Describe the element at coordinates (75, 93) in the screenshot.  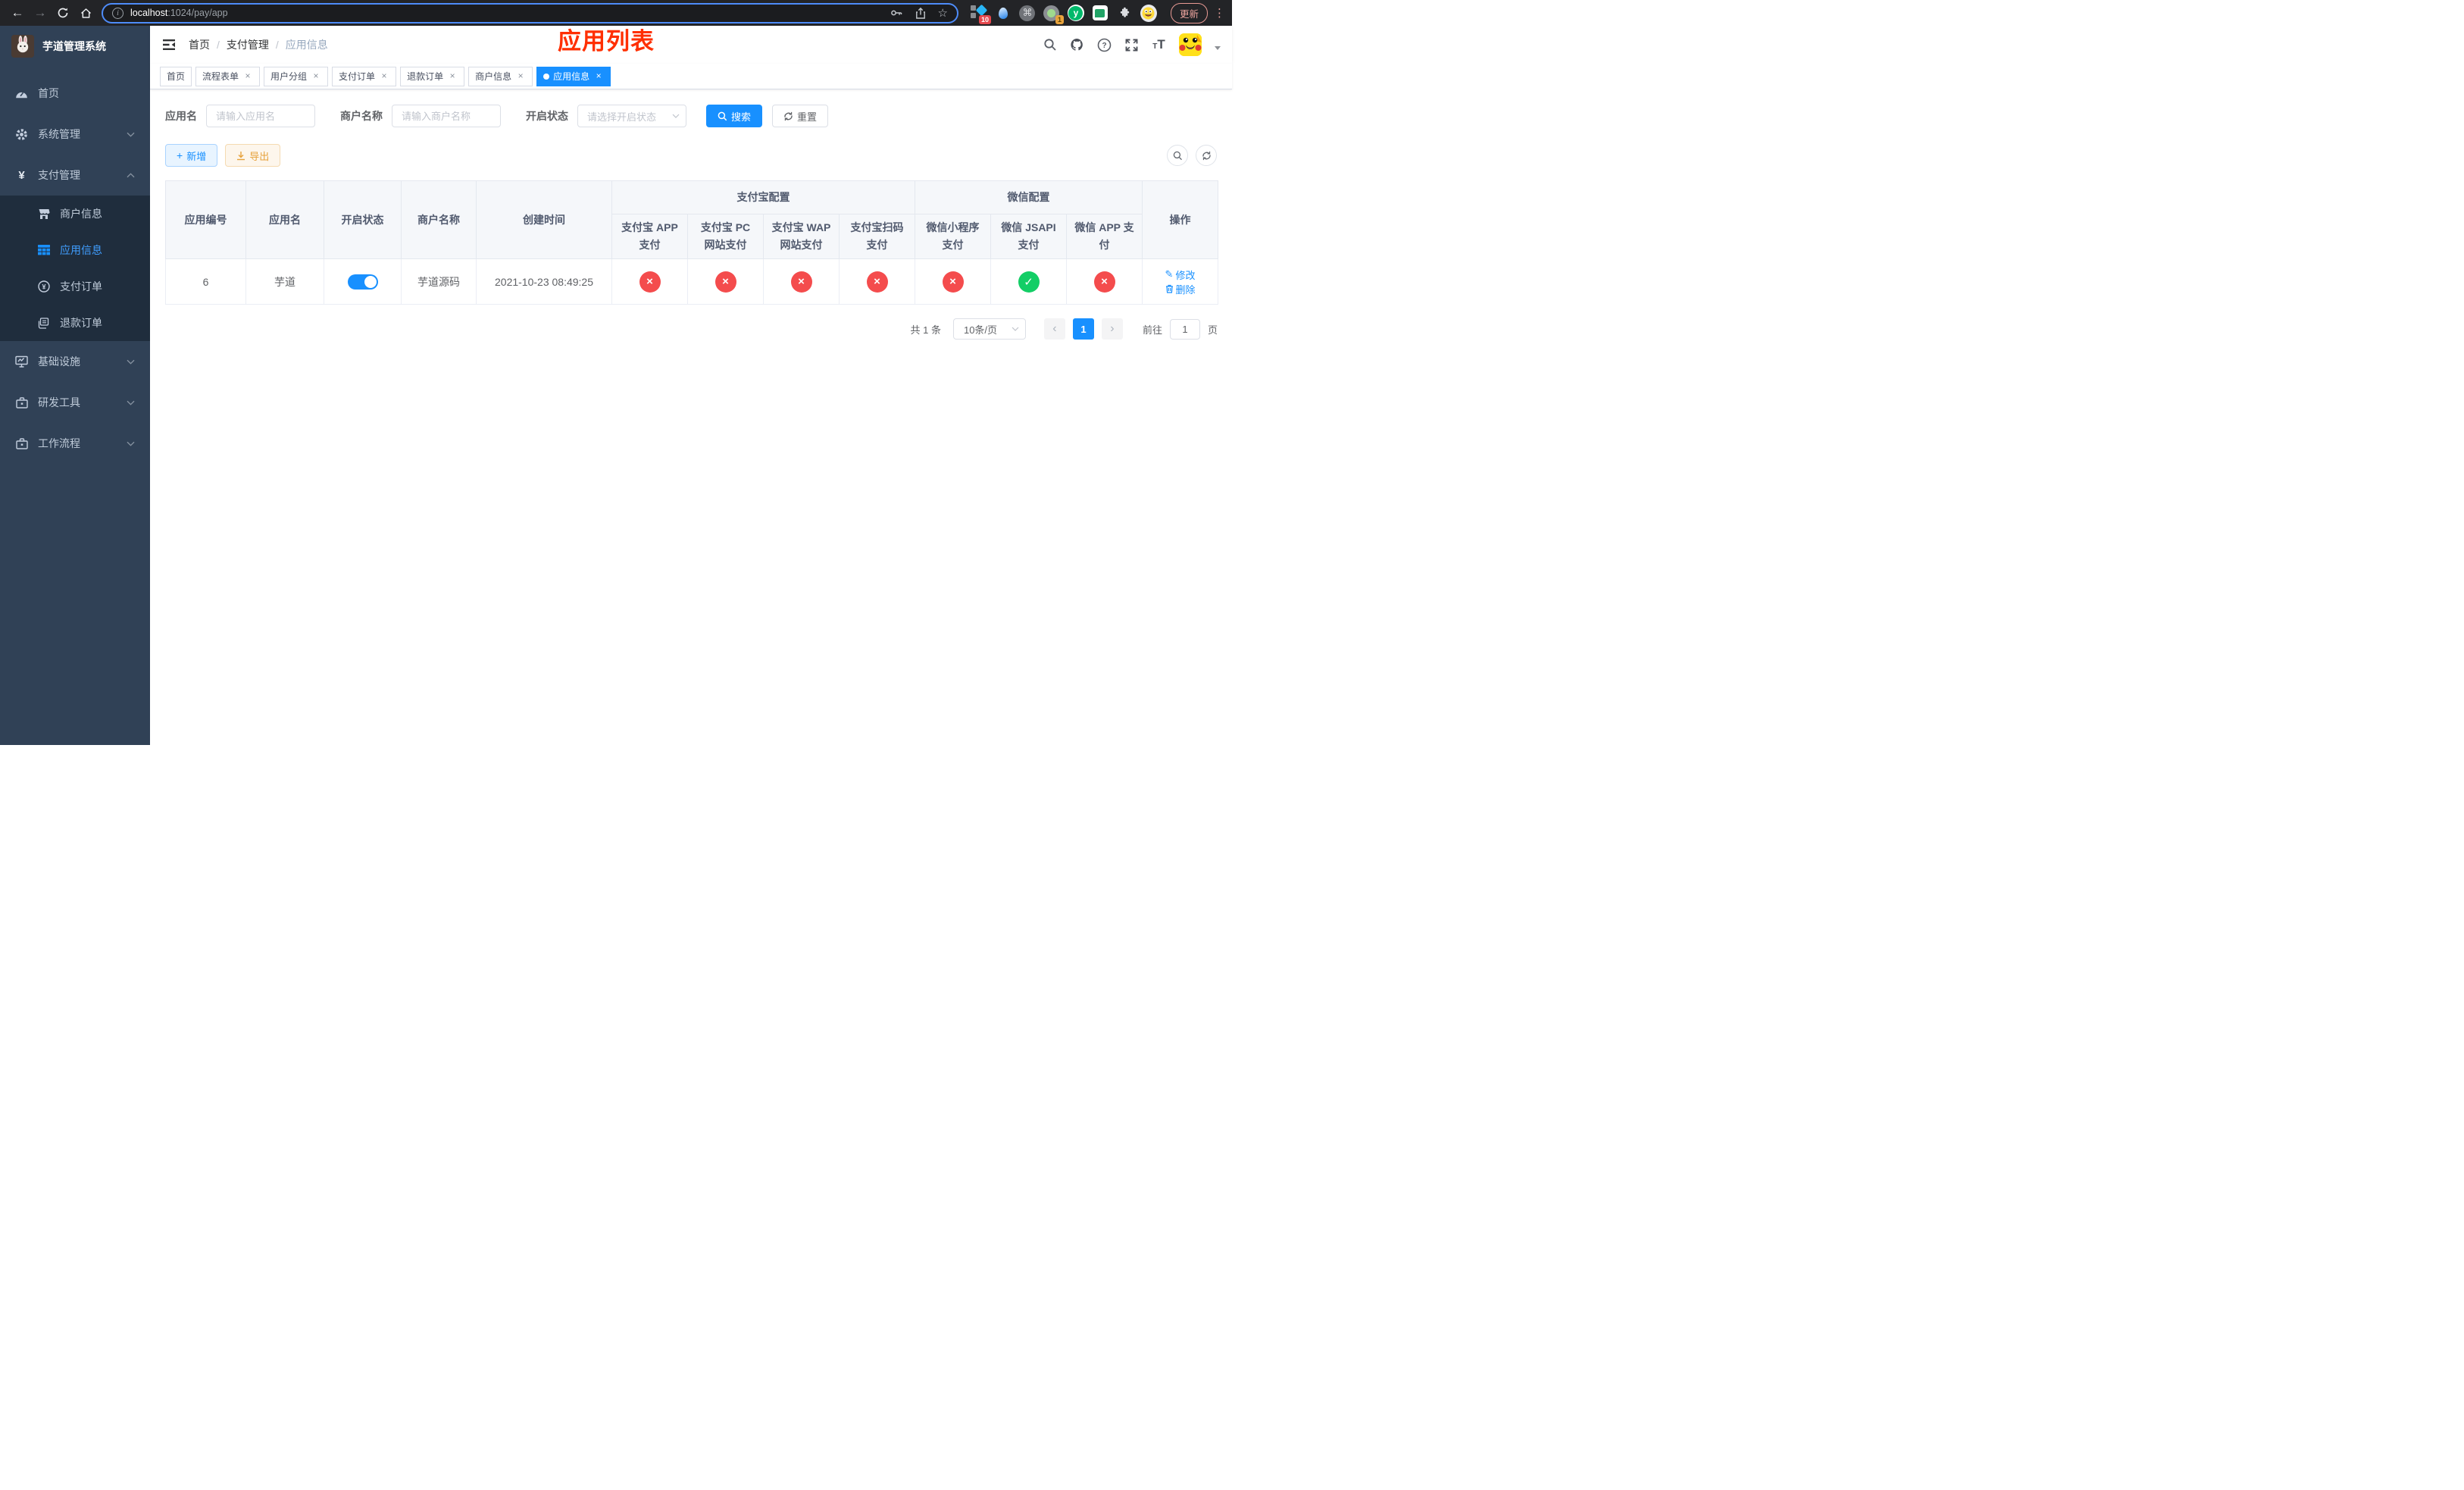
I see `sidebar-item-home: 首页` at that location.